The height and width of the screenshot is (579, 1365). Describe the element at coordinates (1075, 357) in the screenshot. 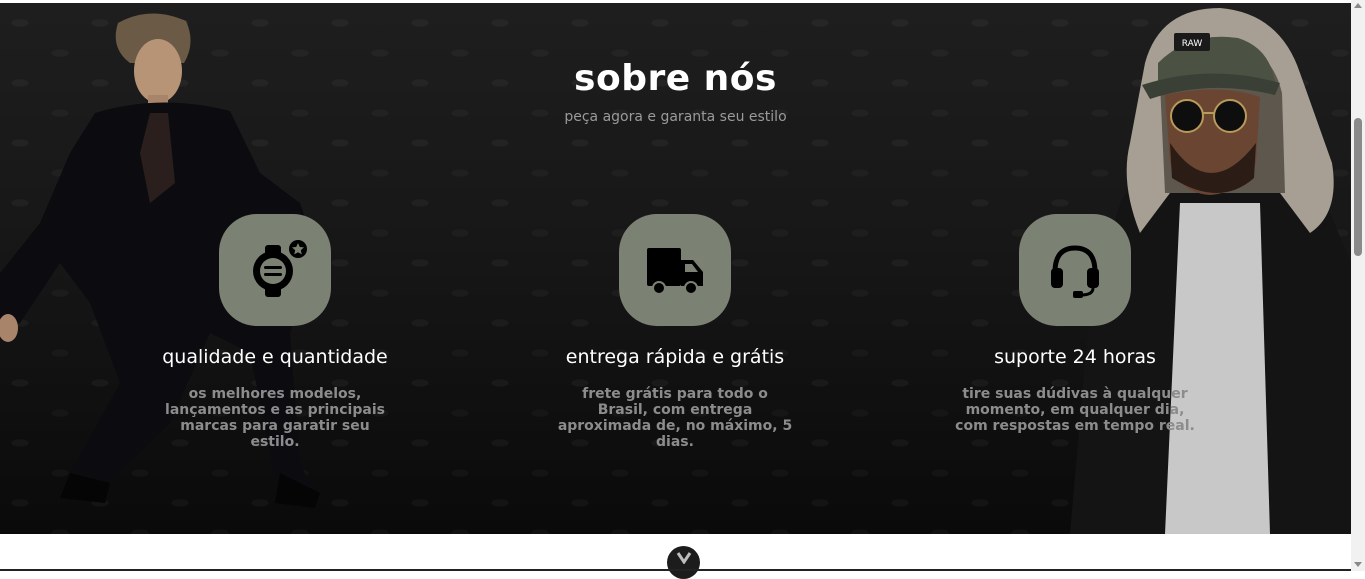

I see `feature-title: suporte 24 horas` at that location.